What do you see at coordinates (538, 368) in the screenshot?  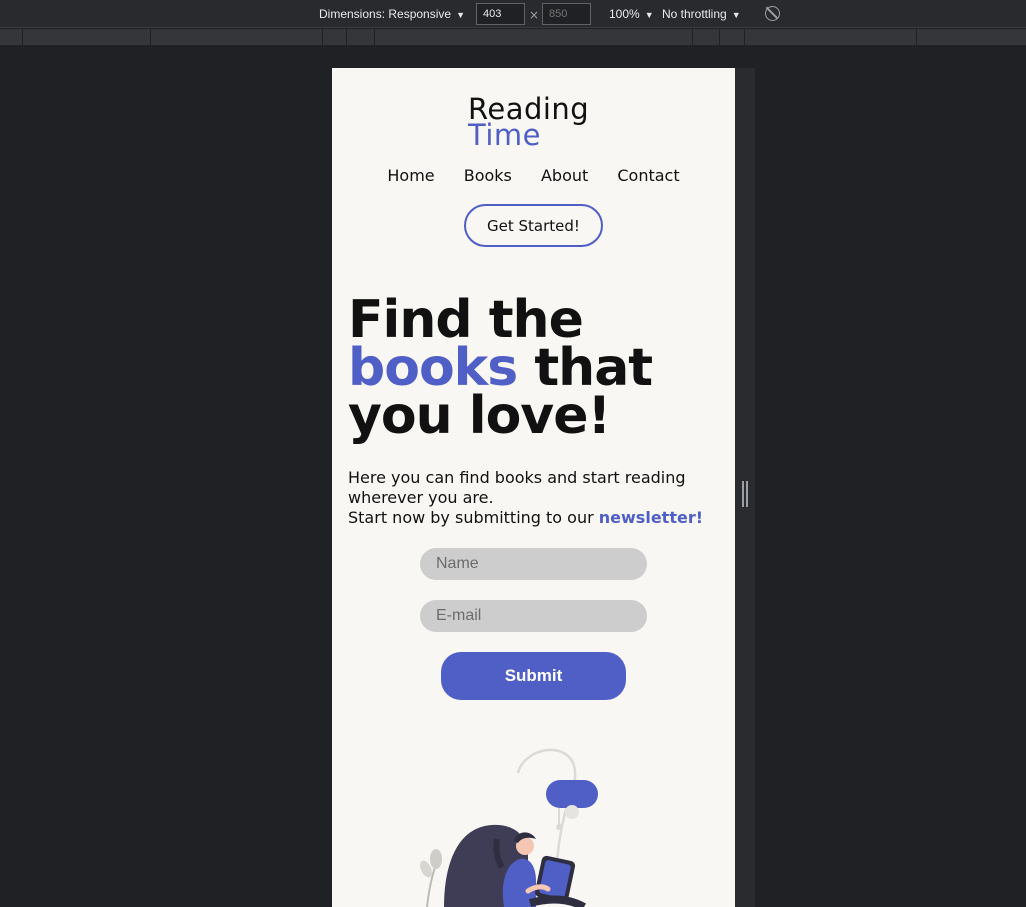 I see `hero-heading: Find the books that you love!` at bounding box center [538, 368].